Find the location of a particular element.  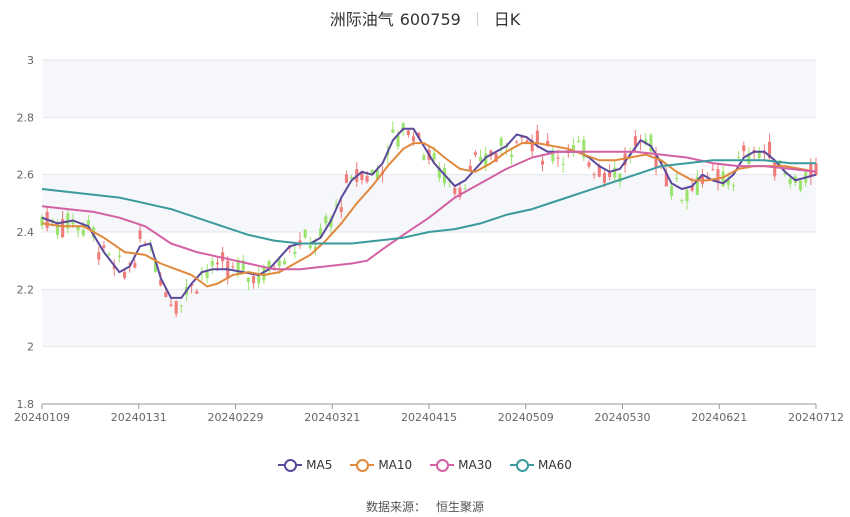

y-tick-label: 2 is located at coordinates (30, 347).